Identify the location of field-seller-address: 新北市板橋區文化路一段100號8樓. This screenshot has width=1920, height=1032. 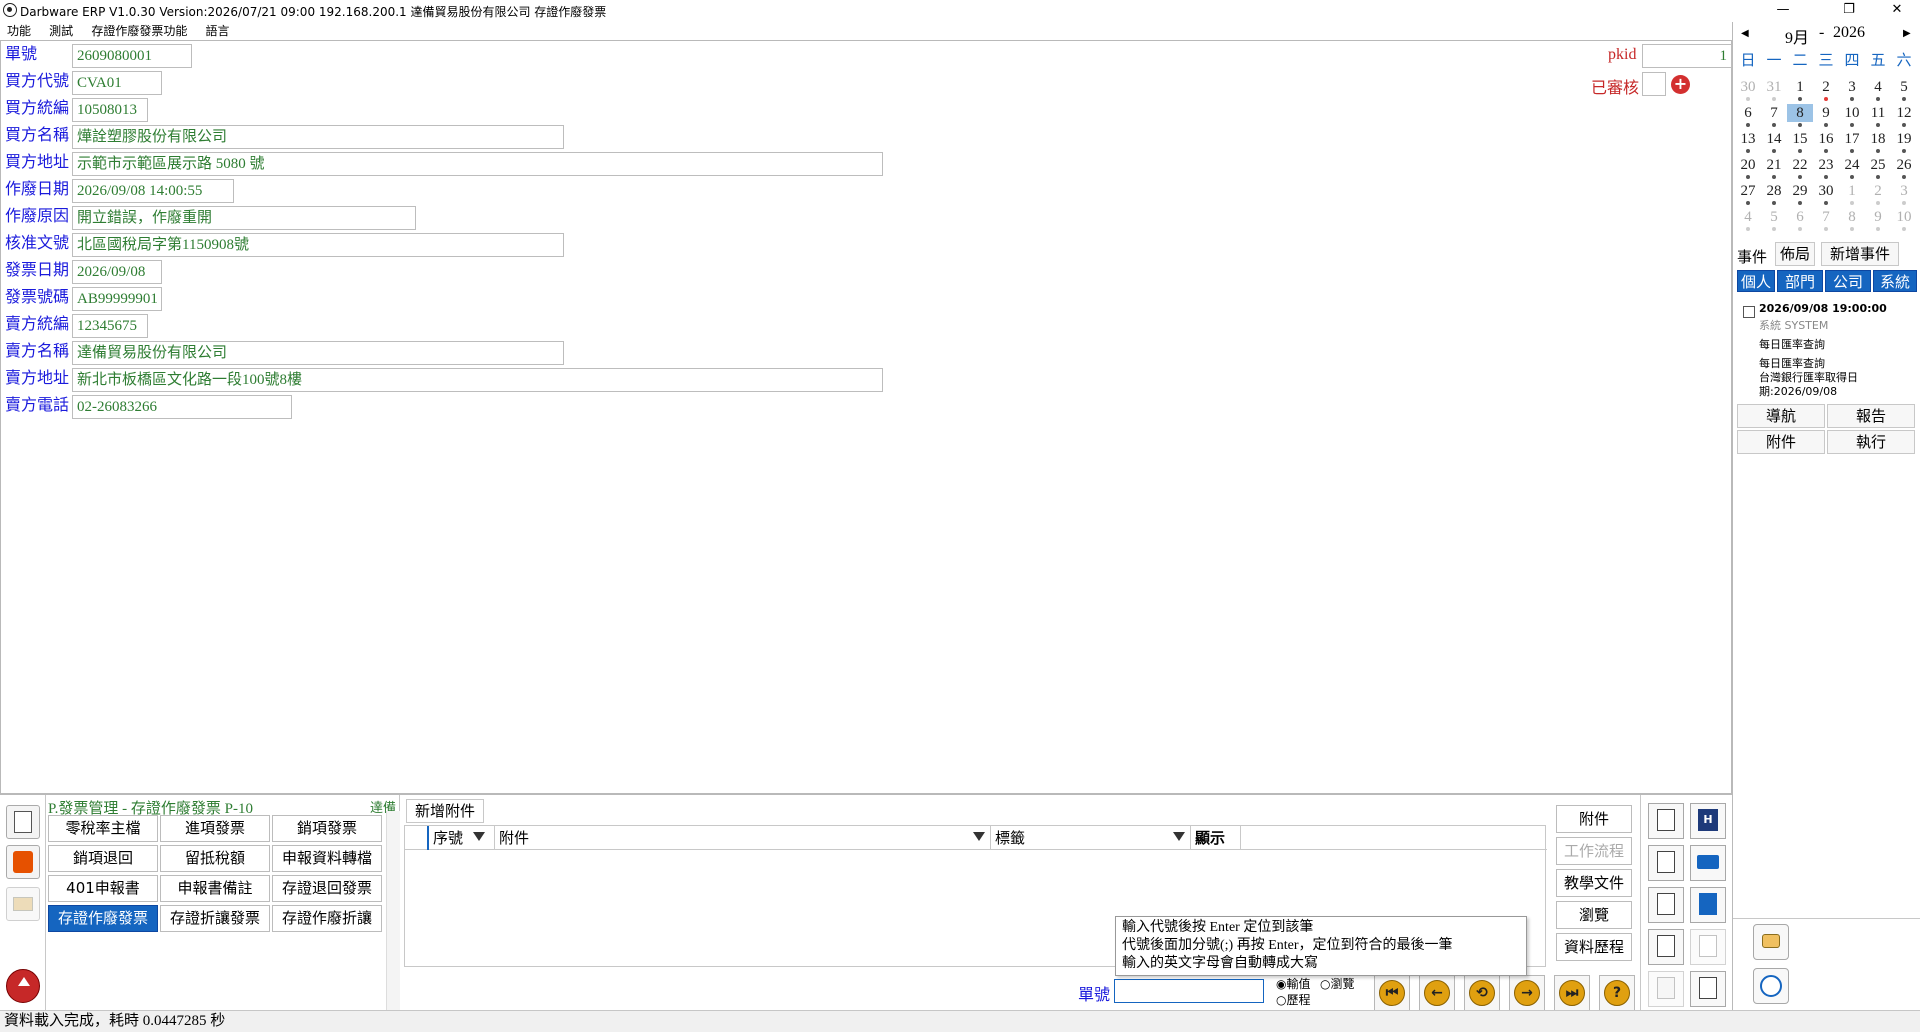
(477, 380).